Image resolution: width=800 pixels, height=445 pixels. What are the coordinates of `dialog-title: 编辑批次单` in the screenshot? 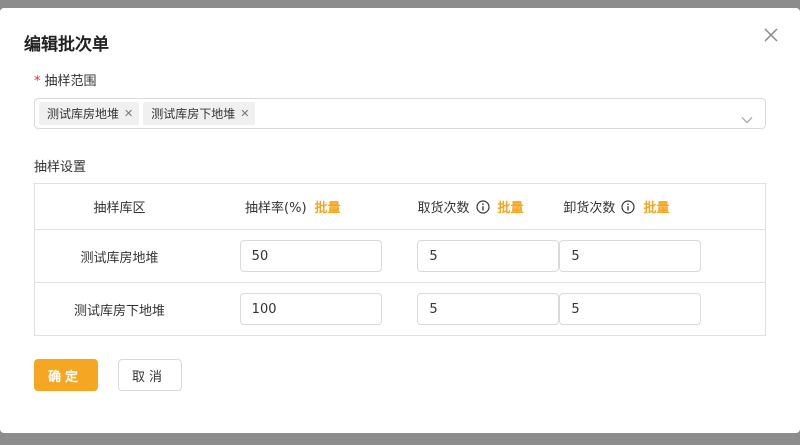 It's located at (66, 45).